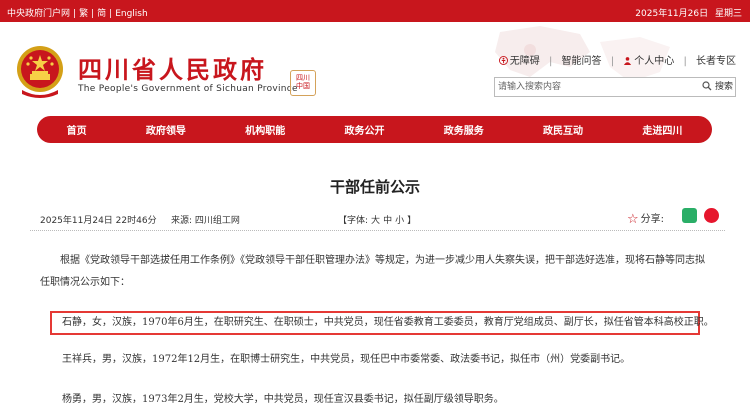  Describe the element at coordinates (205, 221) in the screenshot. I see `article-source: 来源: 四川组工网` at that location.